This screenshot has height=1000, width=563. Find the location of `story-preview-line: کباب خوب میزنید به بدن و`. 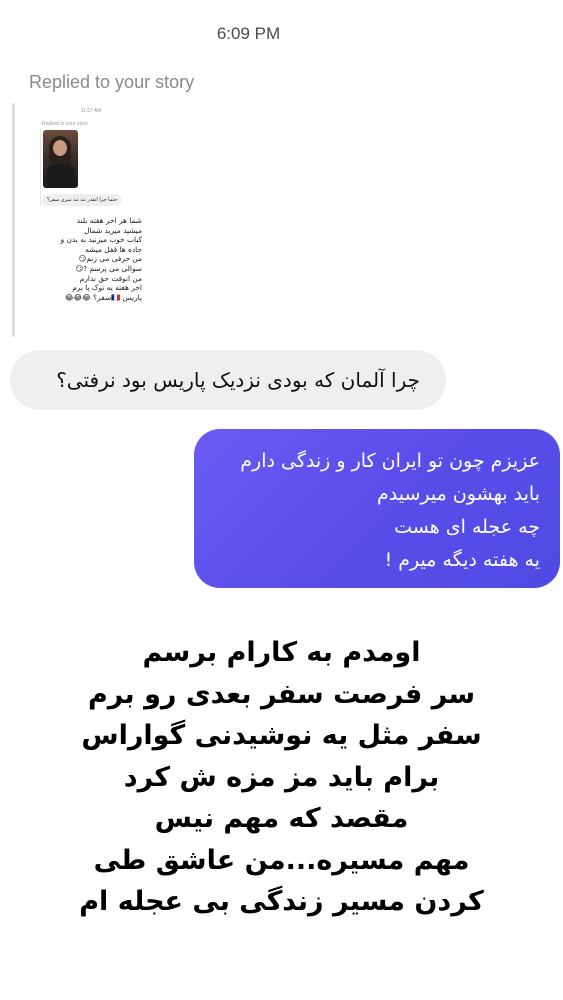

story-preview-line: کباب خوب میزنید به بدن و is located at coordinates (101, 240).